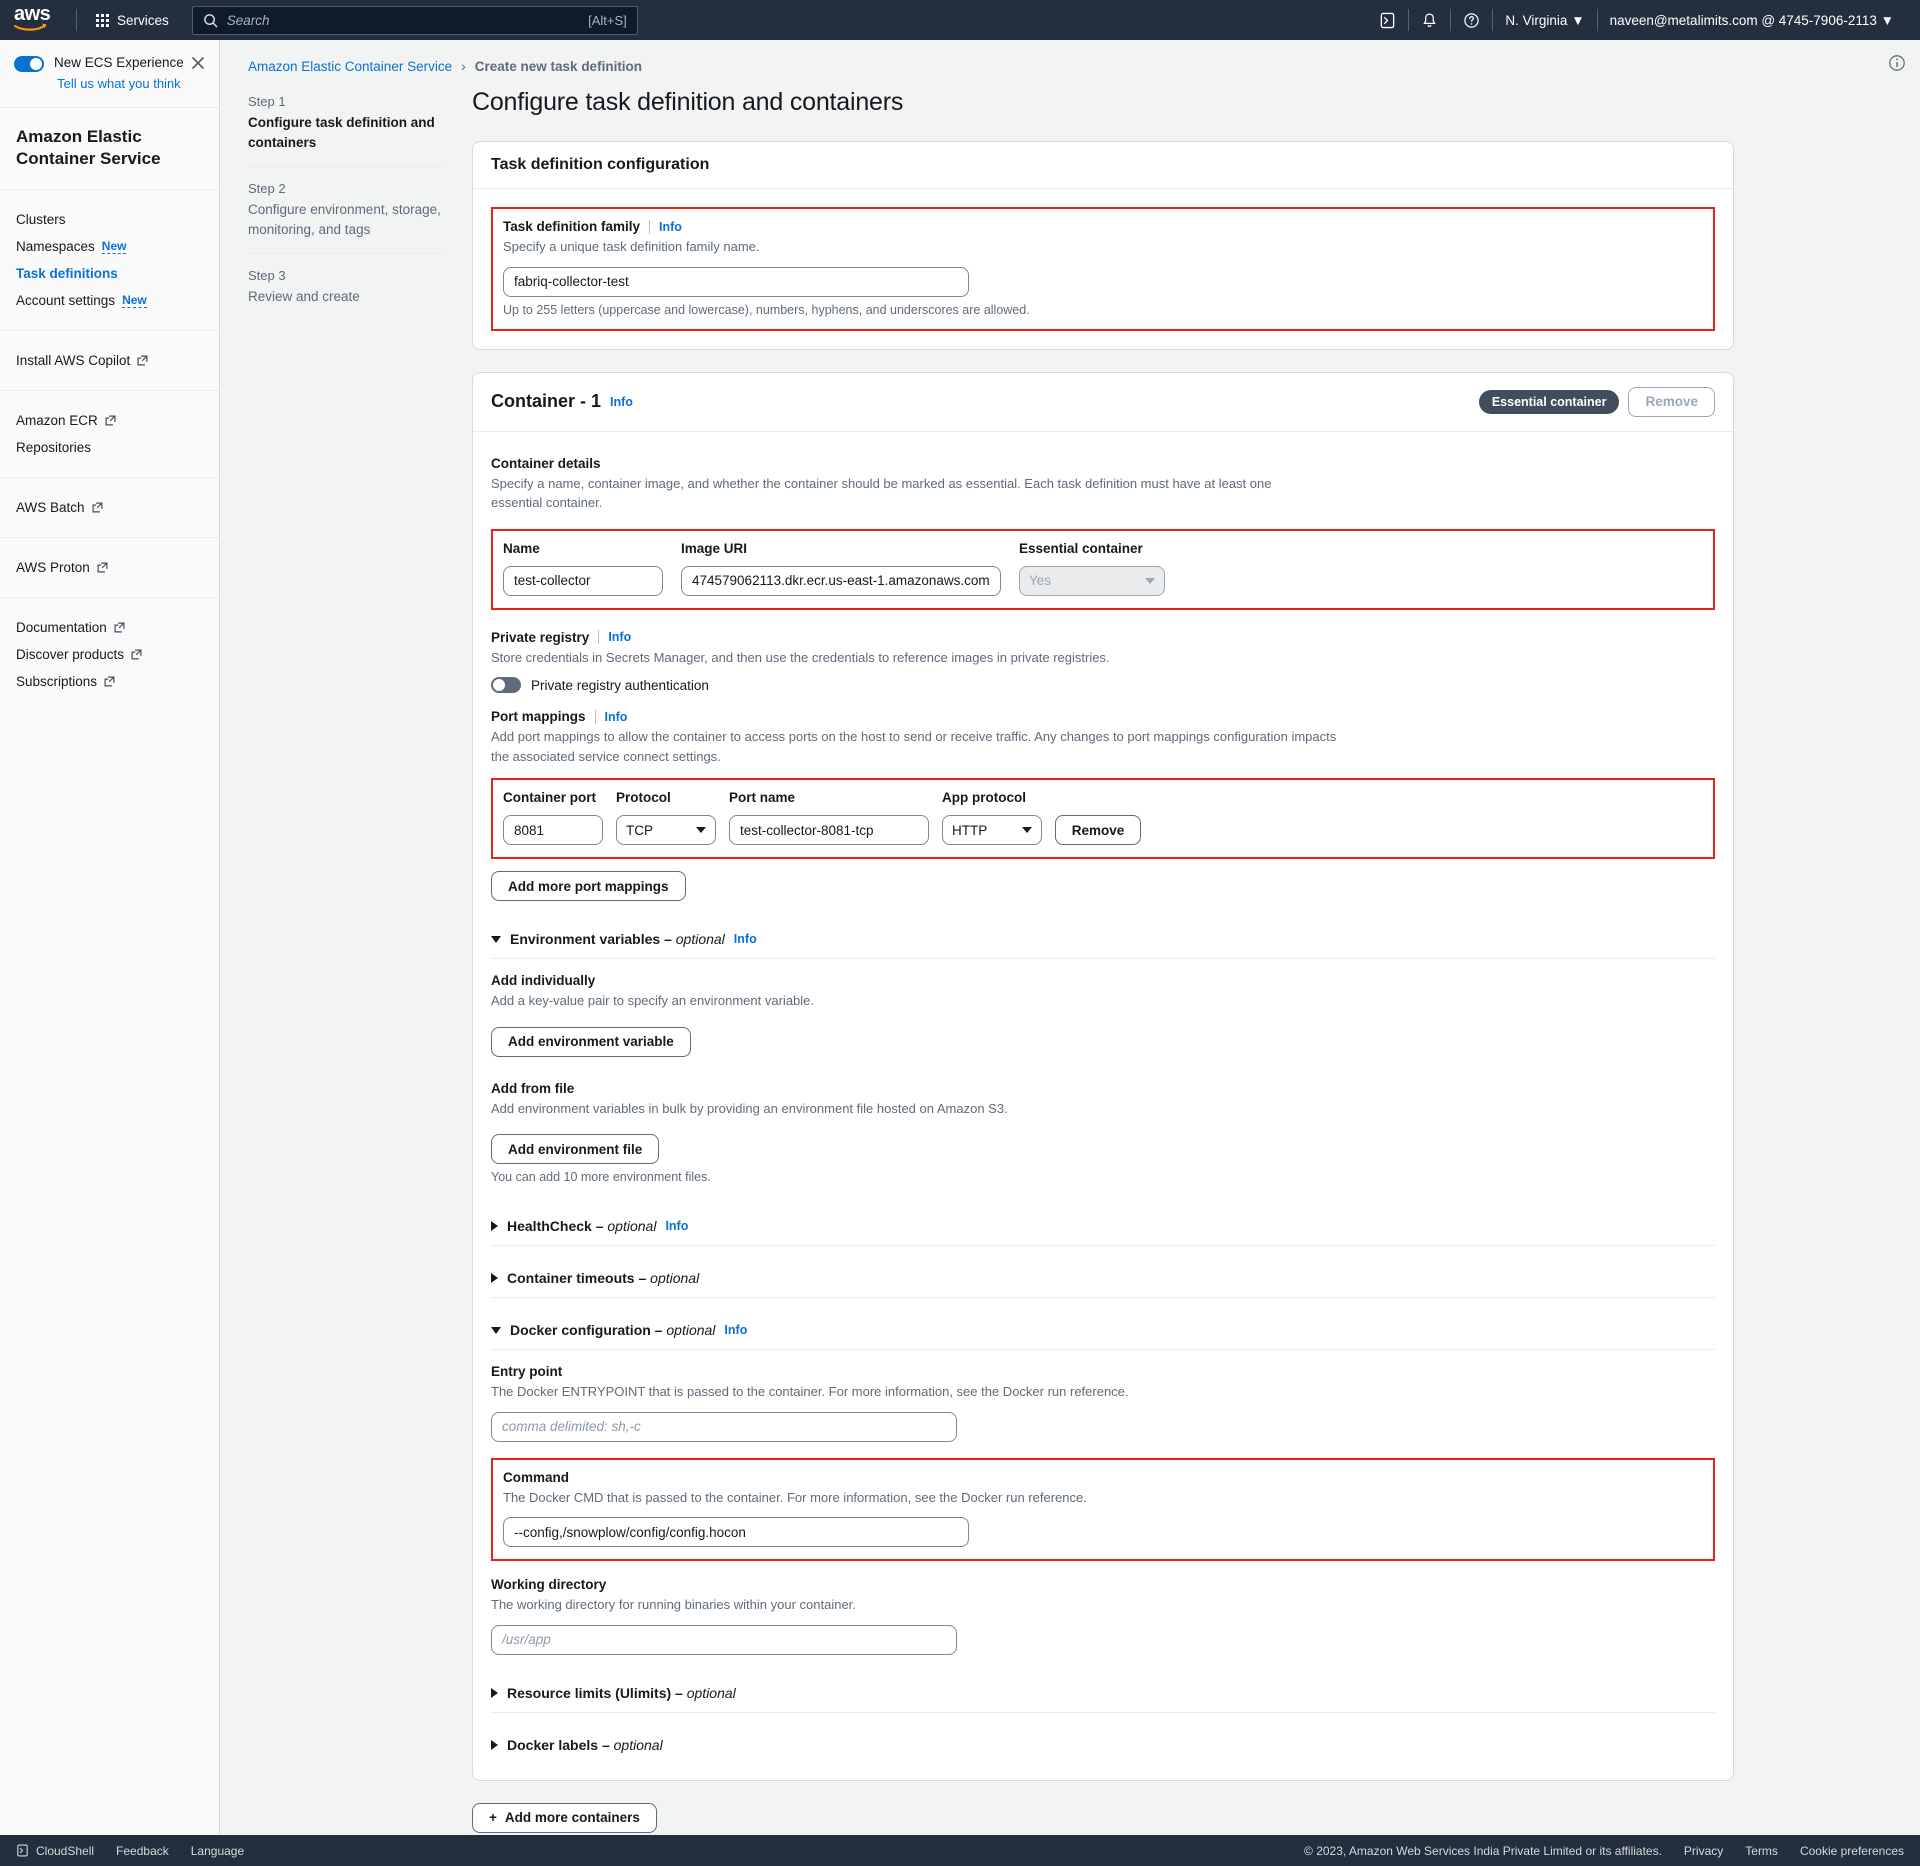  What do you see at coordinates (109, 507) in the screenshot?
I see `sidebar-item-aws-batch: AWS Batch` at bounding box center [109, 507].